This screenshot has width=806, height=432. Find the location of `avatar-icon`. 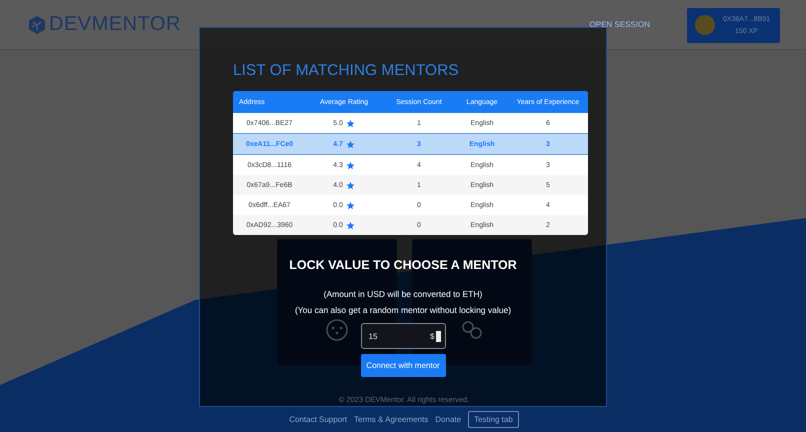

avatar-icon is located at coordinates (705, 25).